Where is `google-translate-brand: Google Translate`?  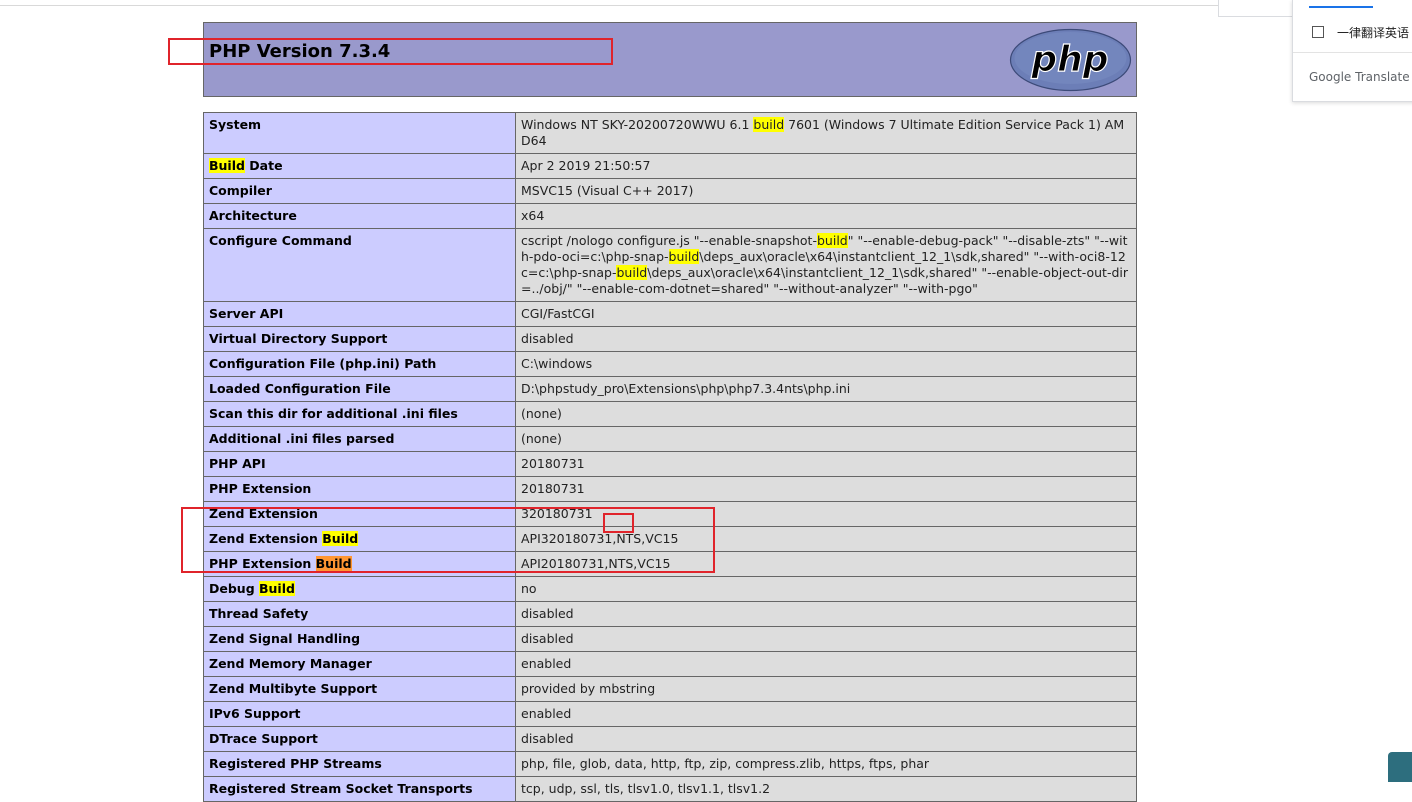 google-translate-brand: Google Translate is located at coordinates (1359, 77).